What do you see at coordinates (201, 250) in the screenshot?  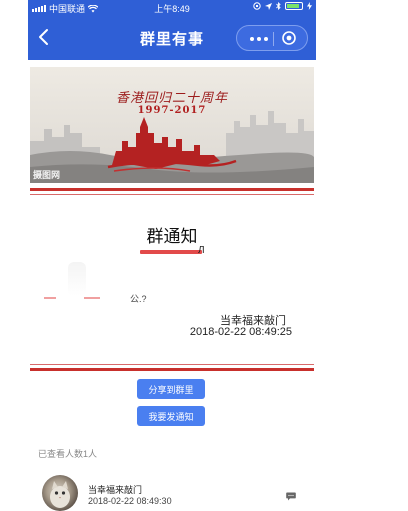 I see `notice-title-fragment: Л` at bounding box center [201, 250].